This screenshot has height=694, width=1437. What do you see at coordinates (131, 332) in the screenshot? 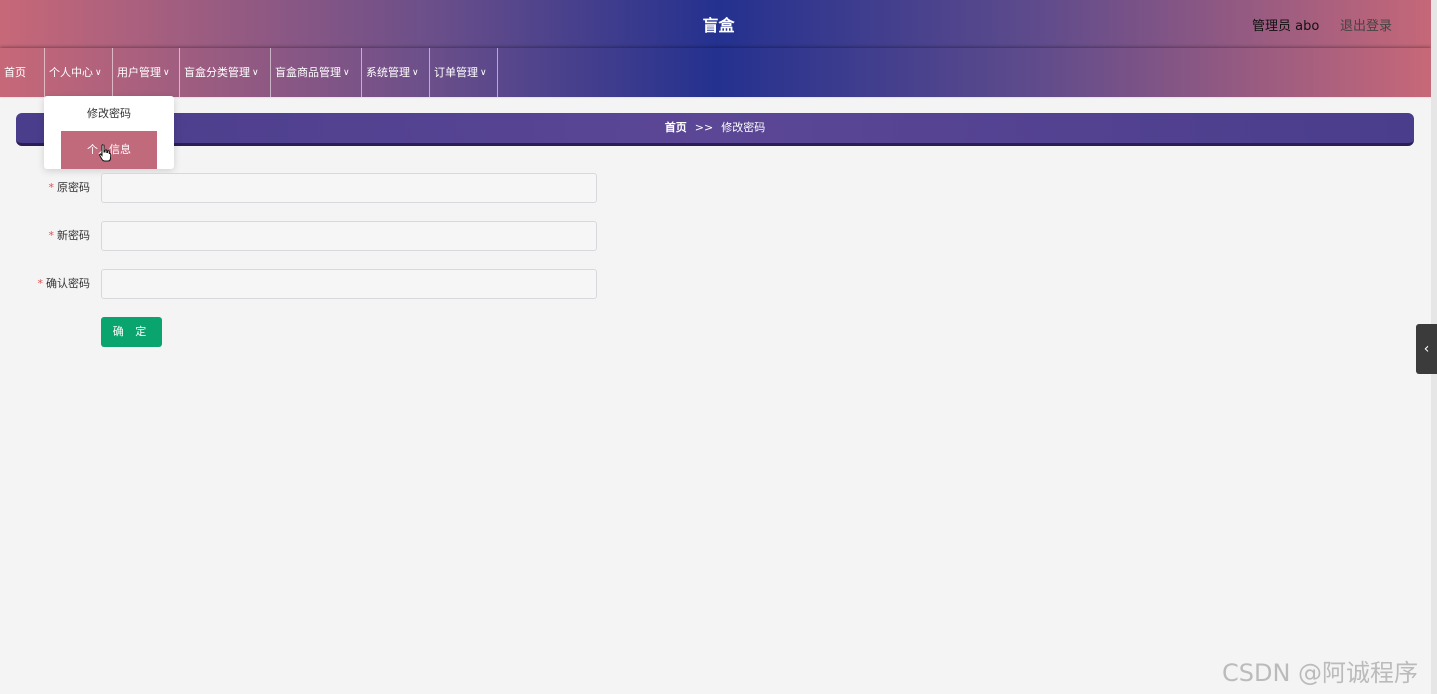
I see `confirm-button: 确 定` at bounding box center [131, 332].